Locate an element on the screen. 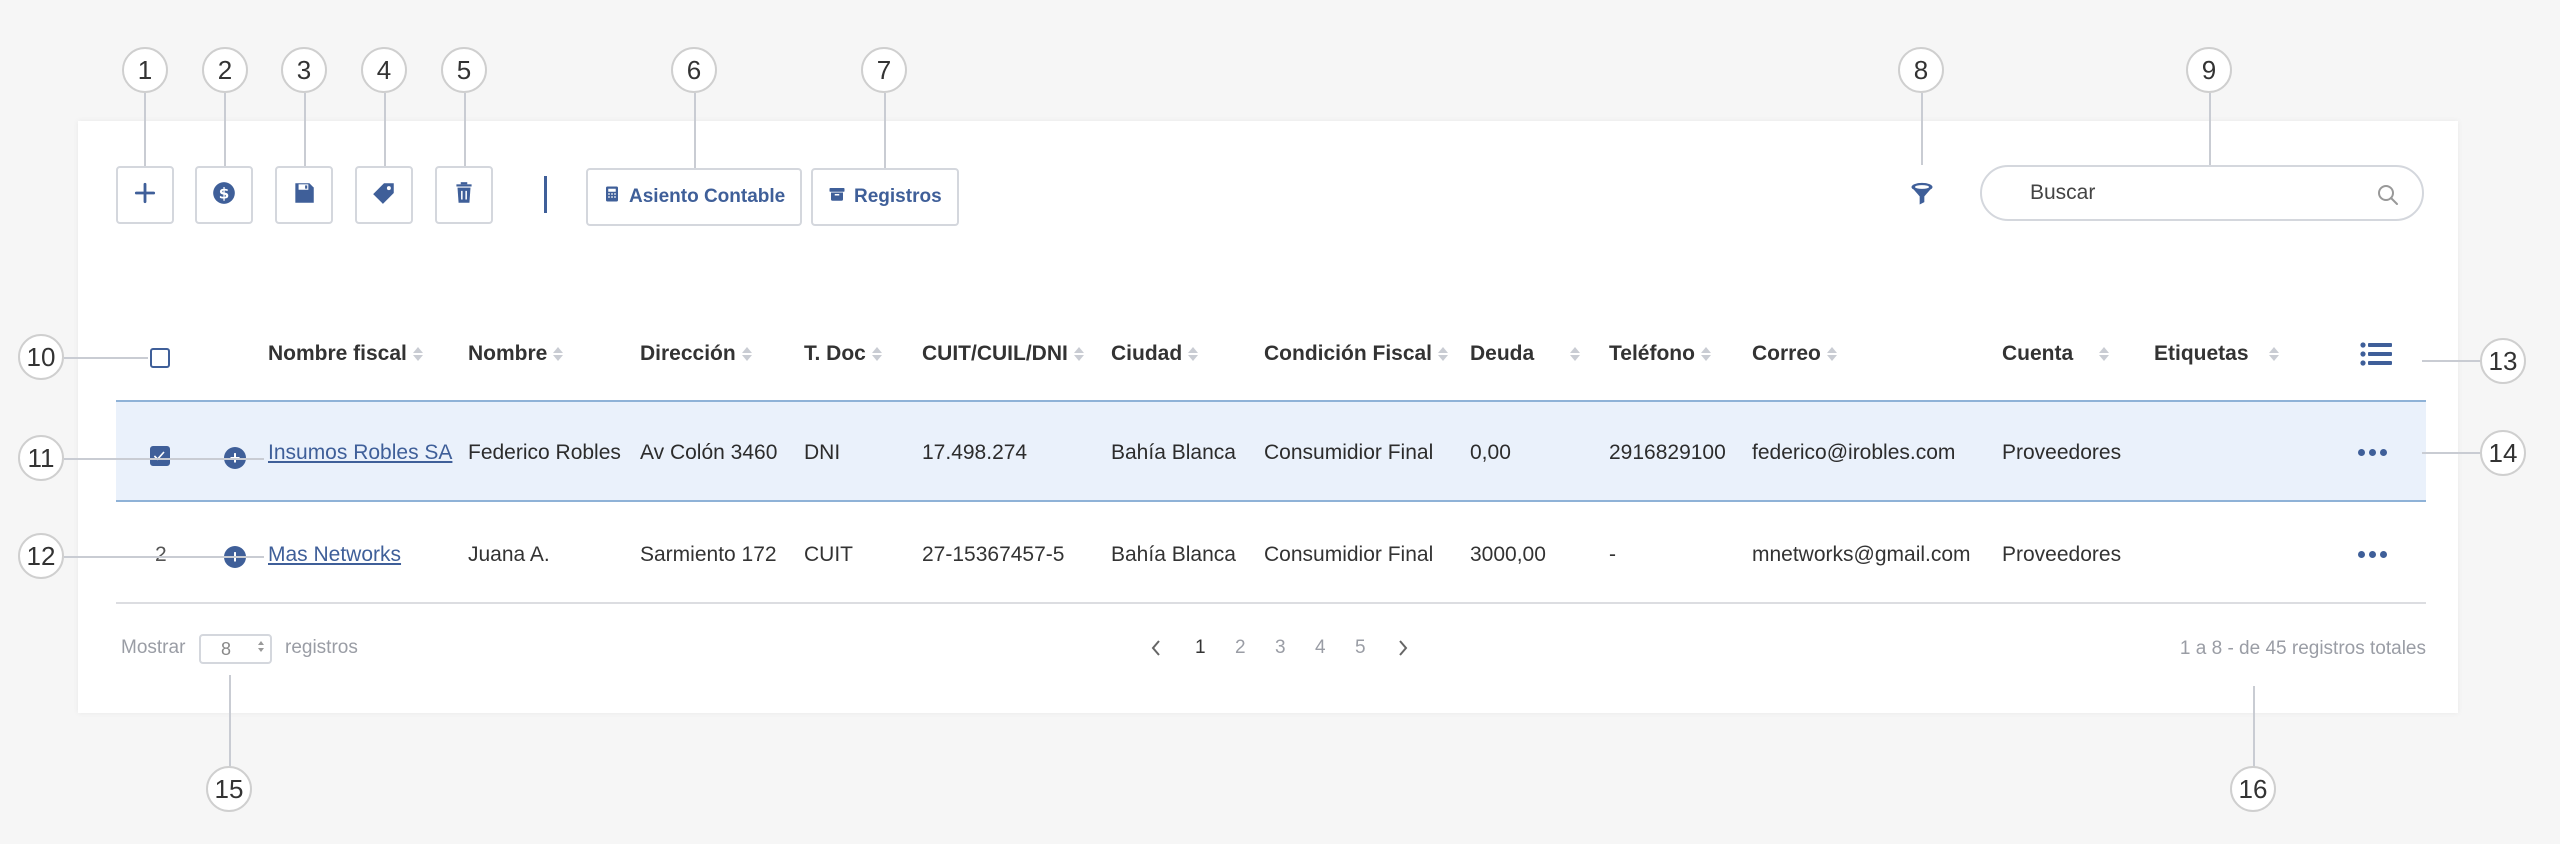 This screenshot has width=2560, height=844. callout-11: 11 is located at coordinates (41, 458).